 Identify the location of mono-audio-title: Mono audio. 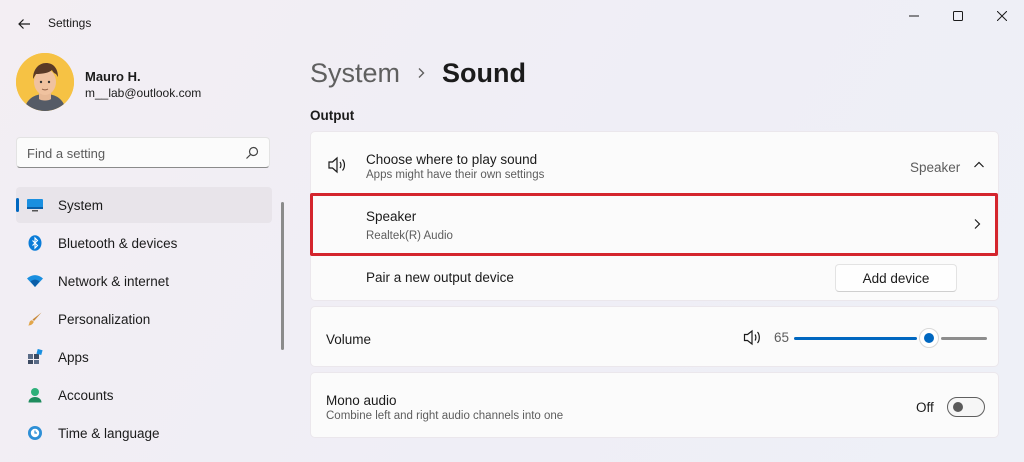
(361, 400).